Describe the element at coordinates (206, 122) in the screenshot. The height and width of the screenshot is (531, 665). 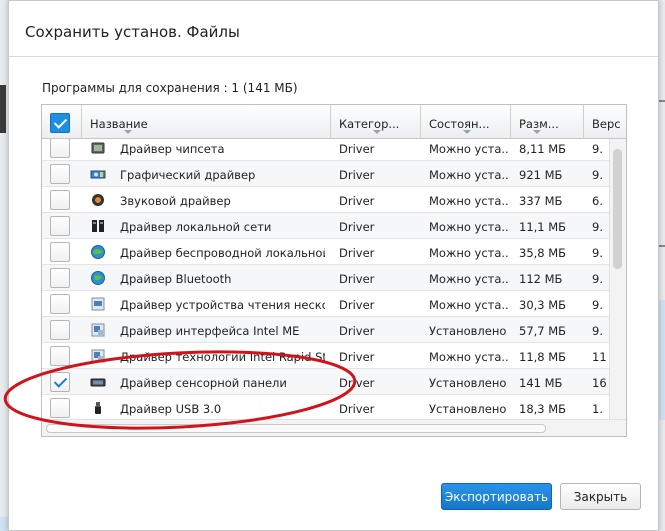
I see `column-header-name: Название` at that location.